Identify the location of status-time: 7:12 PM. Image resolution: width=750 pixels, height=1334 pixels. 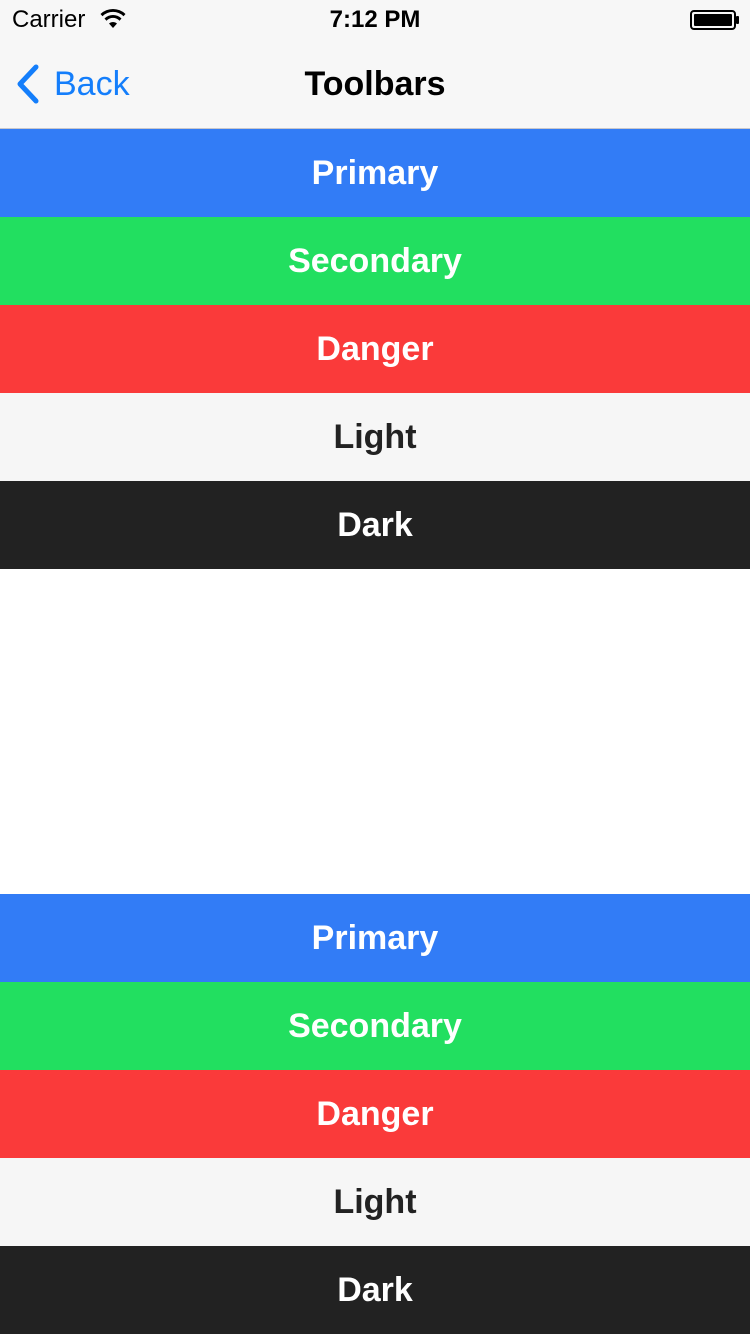
(375, 19).